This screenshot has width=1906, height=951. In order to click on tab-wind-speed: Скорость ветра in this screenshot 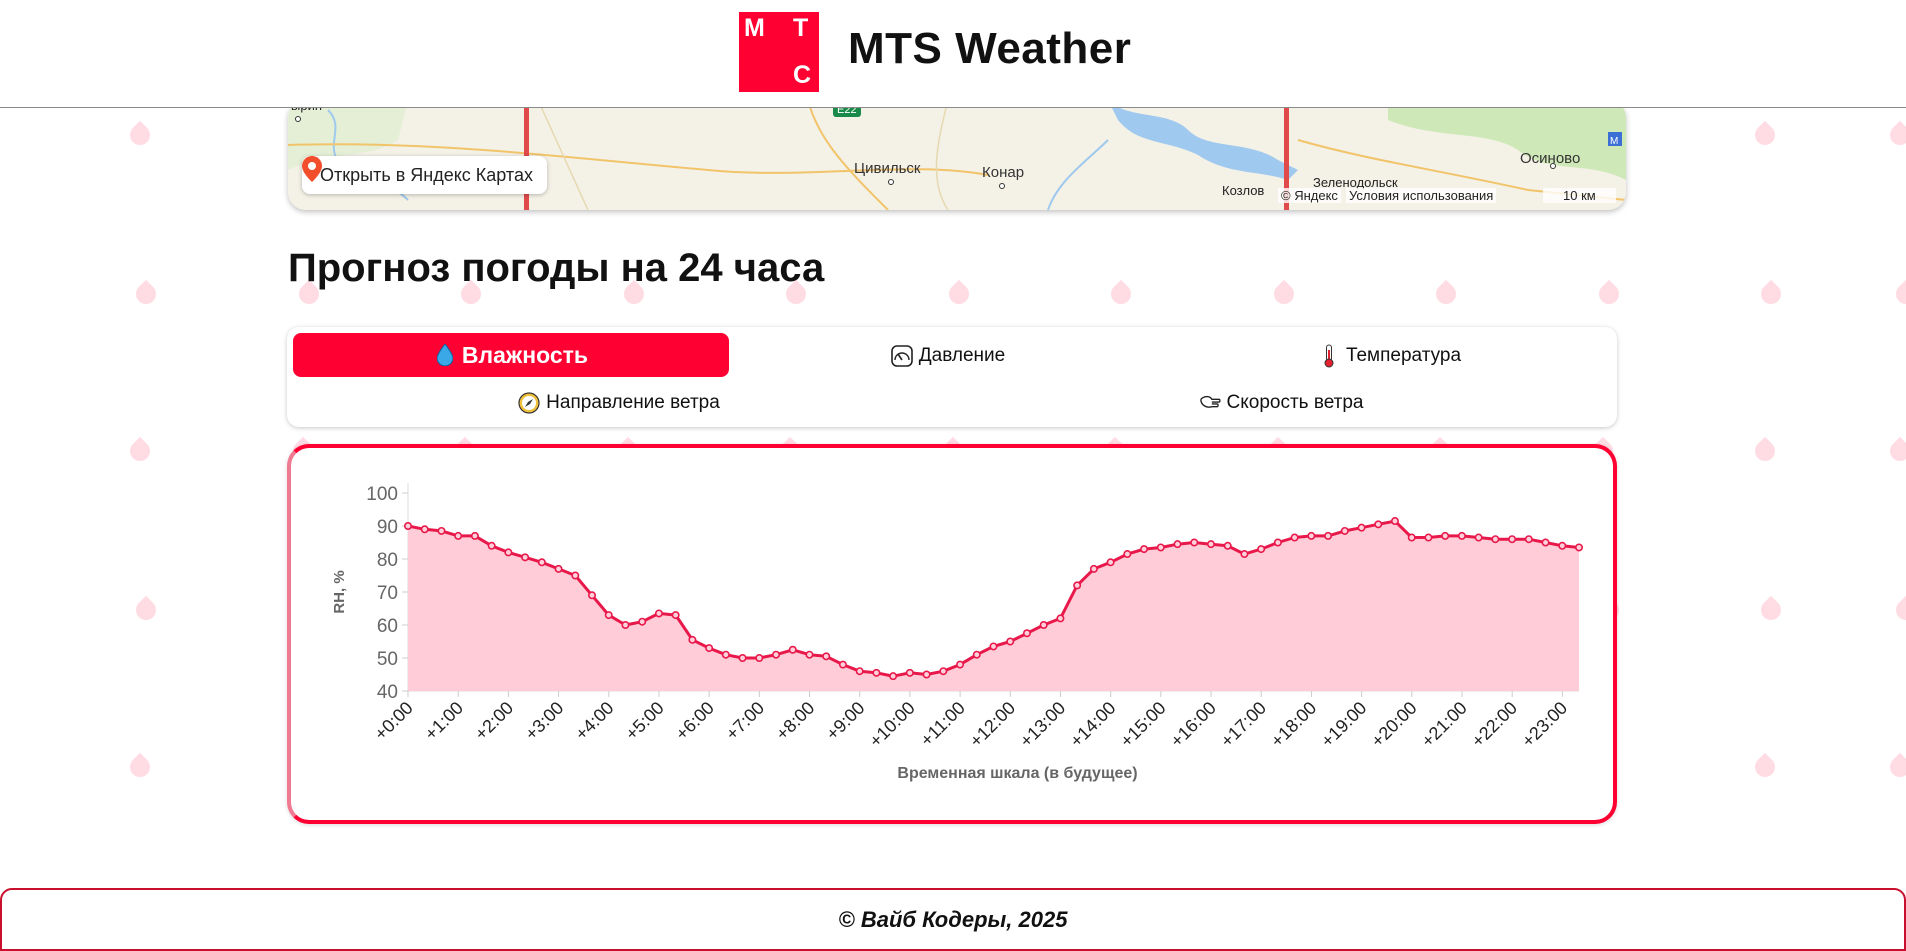, I will do `click(1281, 403)`.